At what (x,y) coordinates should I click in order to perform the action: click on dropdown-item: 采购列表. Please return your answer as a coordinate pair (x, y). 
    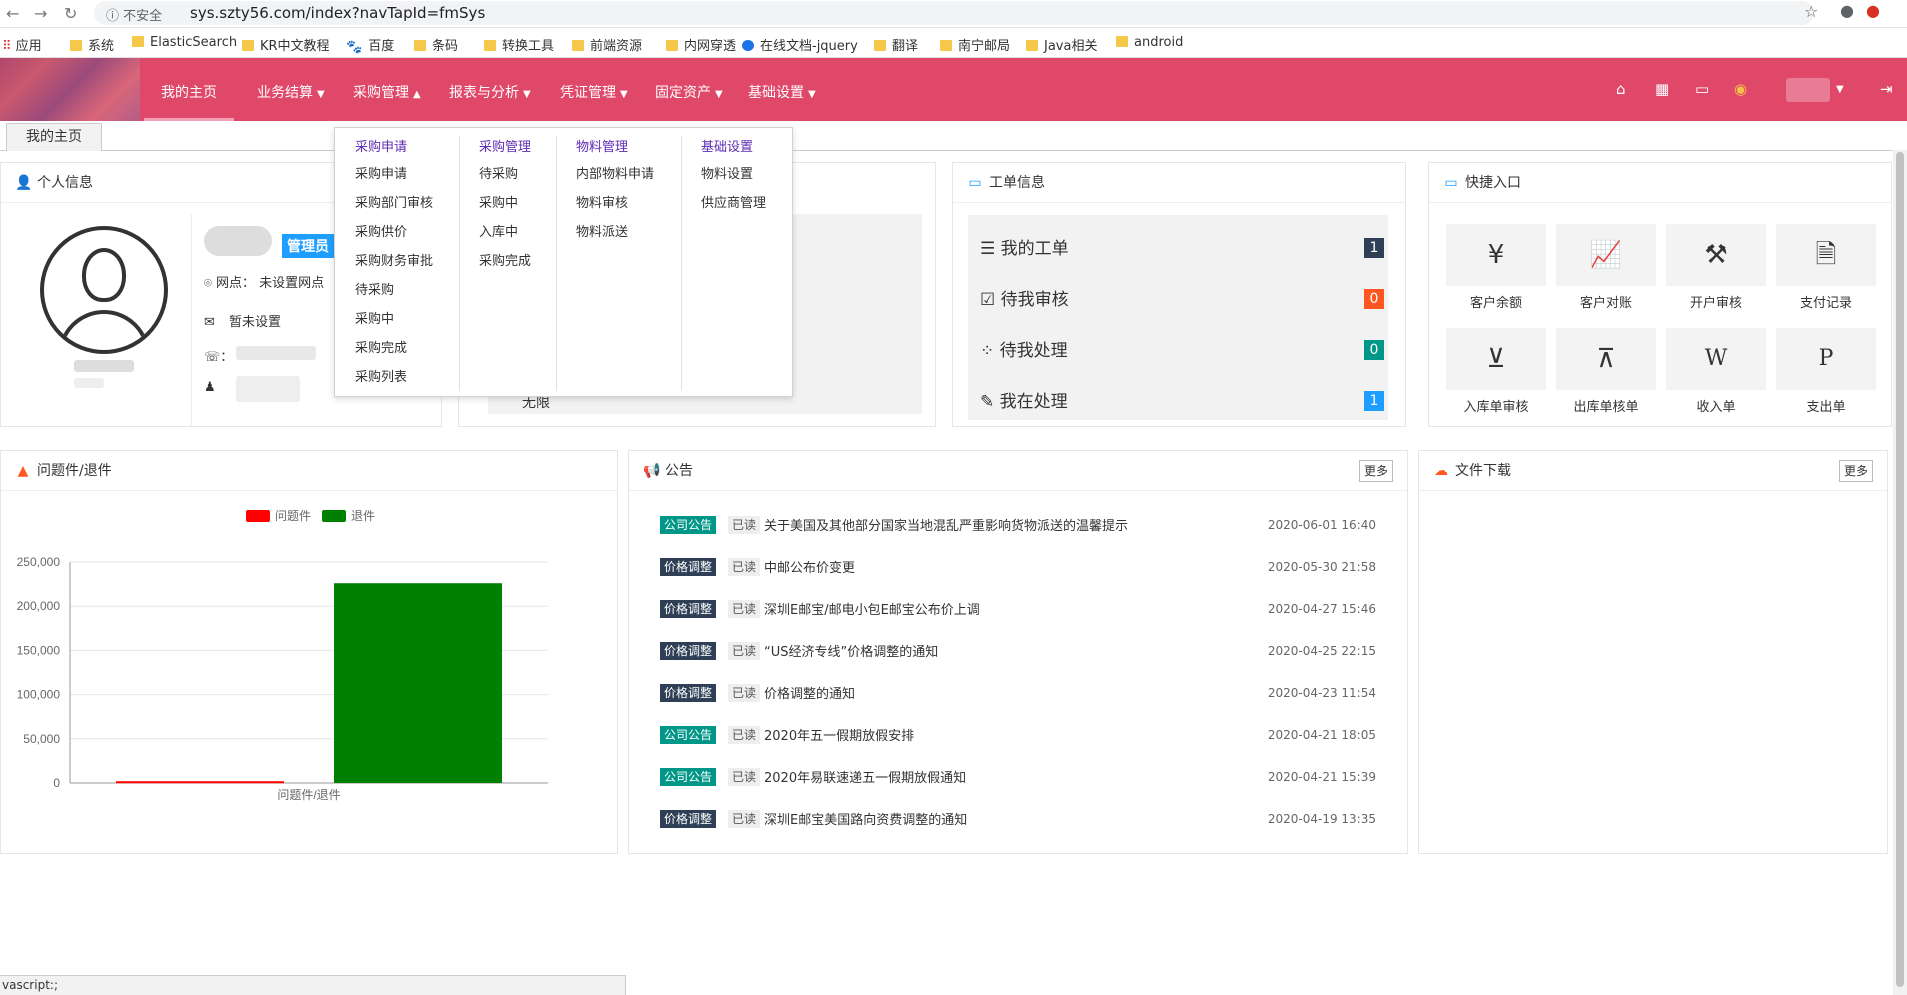
    Looking at the image, I should click on (394, 377).